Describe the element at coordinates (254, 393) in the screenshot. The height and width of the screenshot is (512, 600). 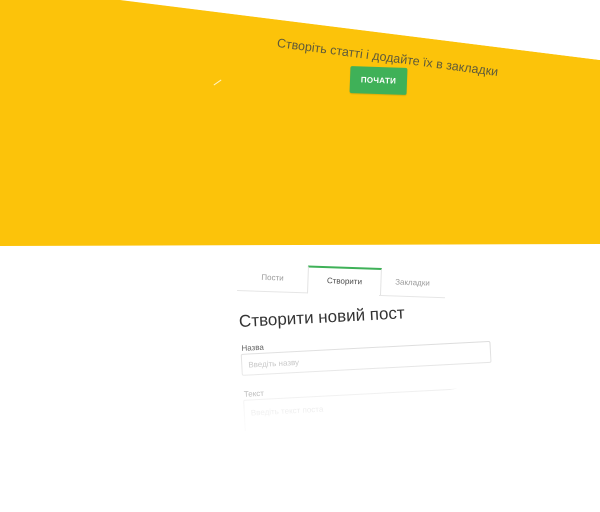
I see `text-label: Текст` at that location.